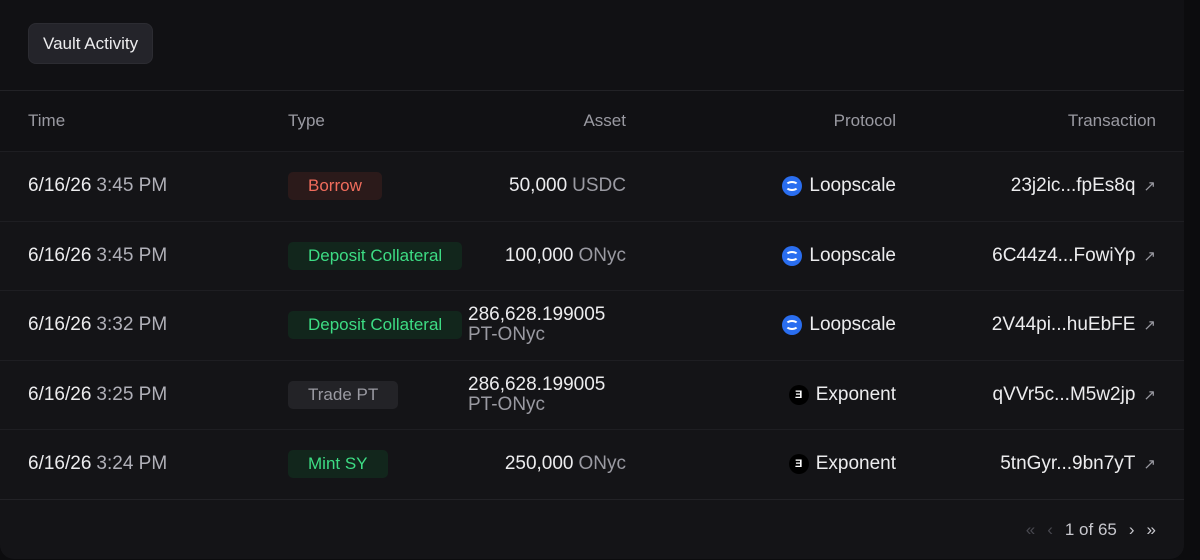 This screenshot has height=560, width=1200. I want to click on tx-hash: 5tnGyr...9bn7yT, so click(1067, 464).